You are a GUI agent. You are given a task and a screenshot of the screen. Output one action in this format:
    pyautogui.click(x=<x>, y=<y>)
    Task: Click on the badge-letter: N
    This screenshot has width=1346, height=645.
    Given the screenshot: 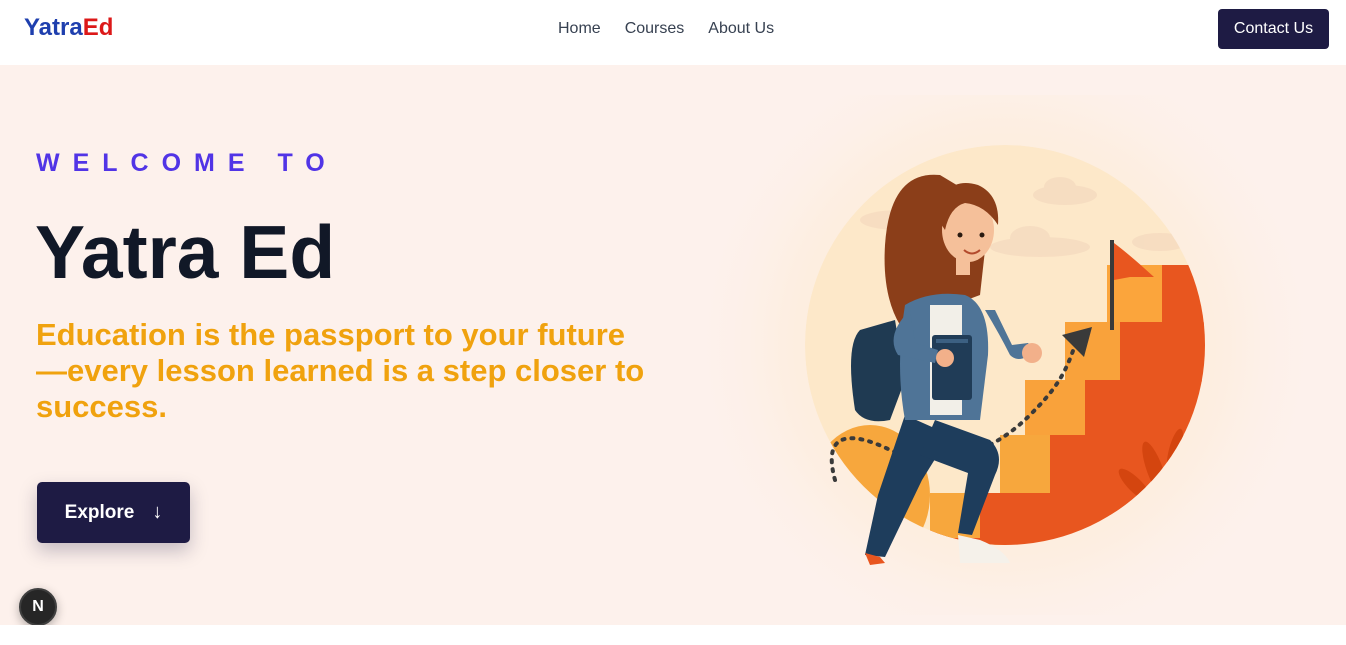 What is the action you would take?
    pyautogui.click(x=38, y=606)
    